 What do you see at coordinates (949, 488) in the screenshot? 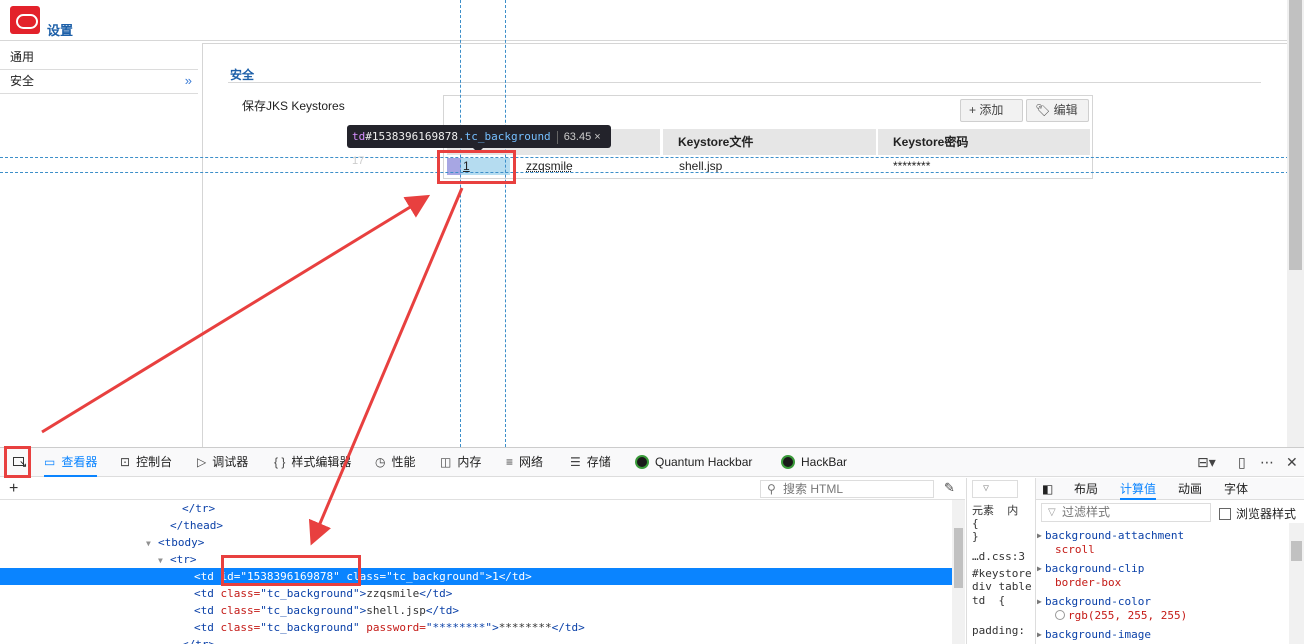
I see `eyedropper-icon: ✎` at bounding box center [949, 488].